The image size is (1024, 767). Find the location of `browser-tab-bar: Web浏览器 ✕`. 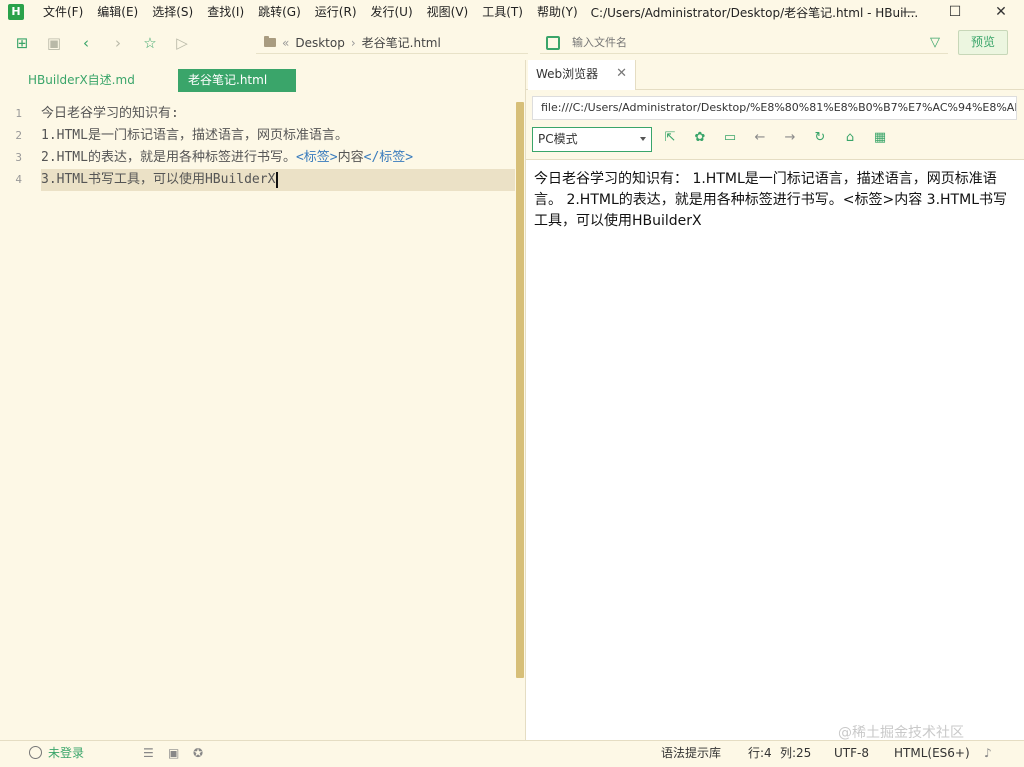

browser-tab-bar: Web浏览器 ✕ is located at coordinates (775, 75).